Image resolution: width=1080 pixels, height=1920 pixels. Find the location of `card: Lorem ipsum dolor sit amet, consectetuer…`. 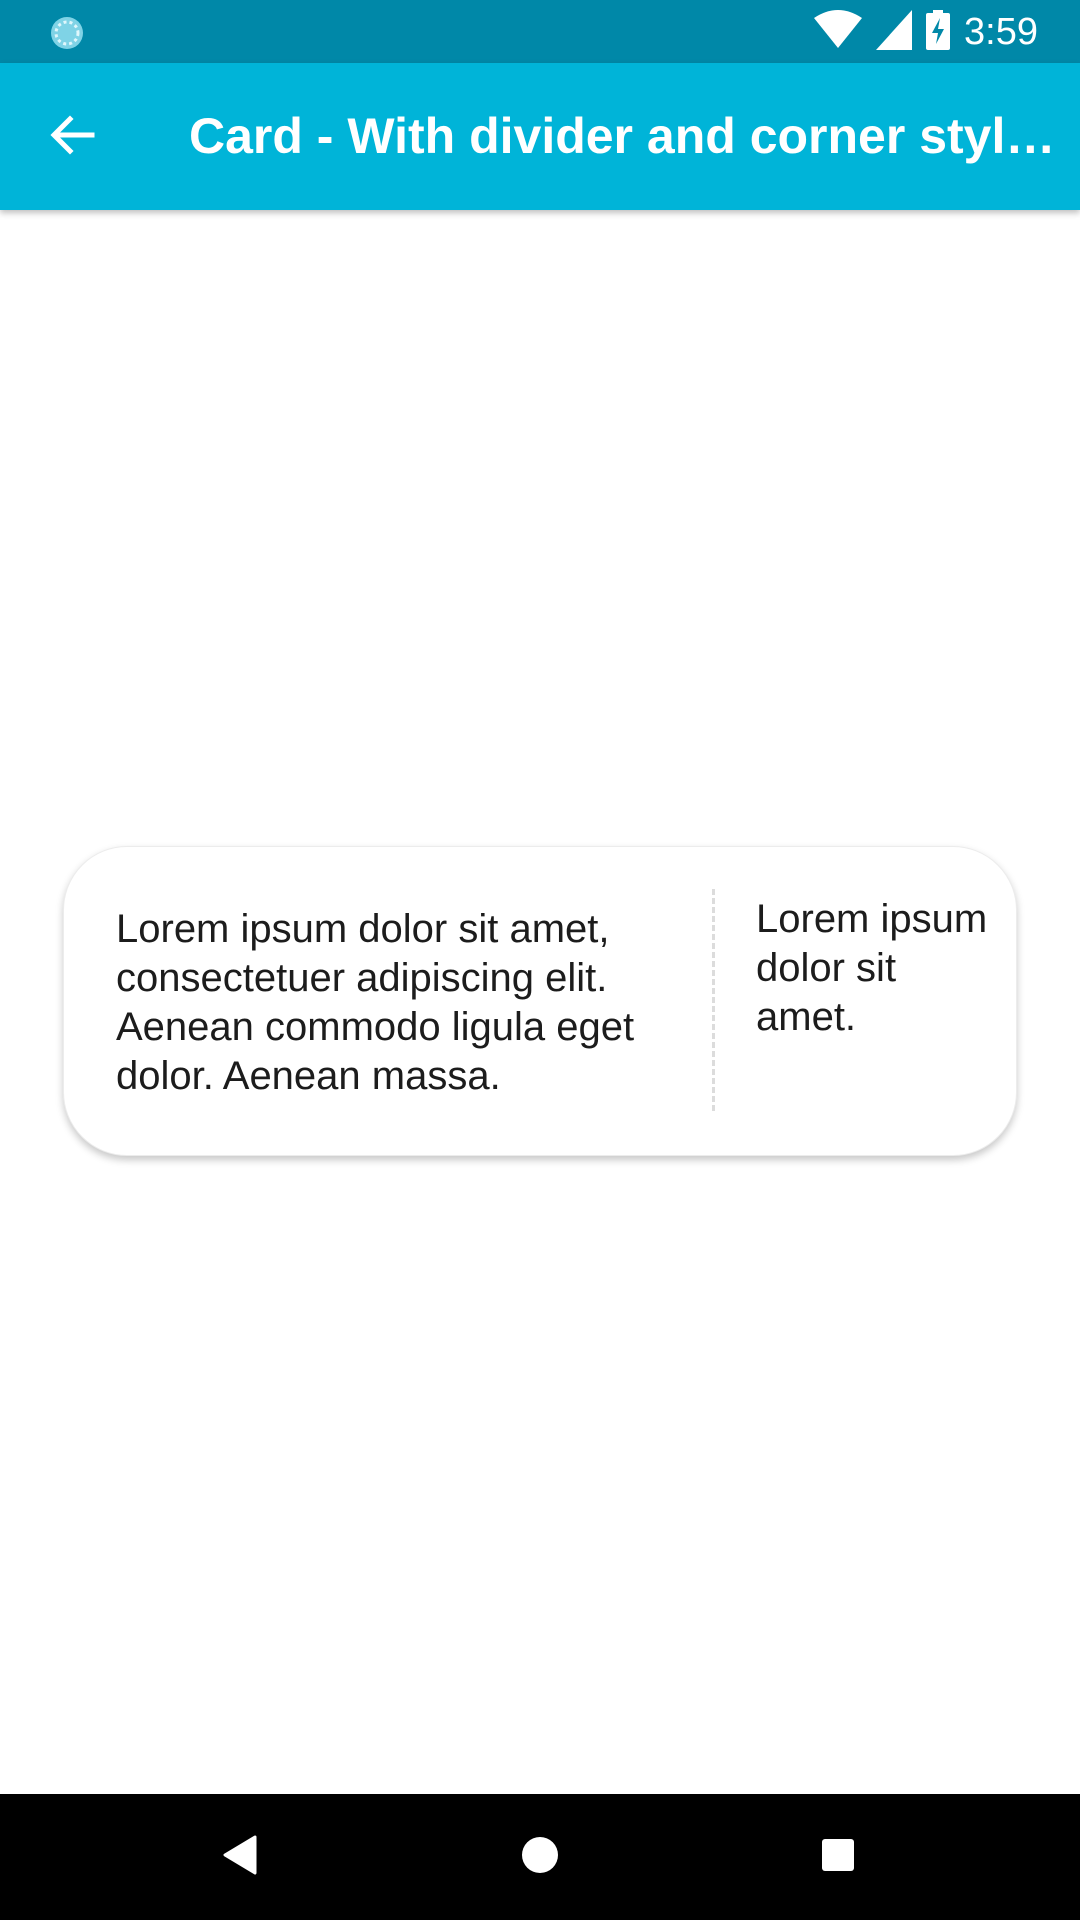

card: Lorem ipsum dolor sit amet, consectetuer… is located at coordinates (540, 1001).